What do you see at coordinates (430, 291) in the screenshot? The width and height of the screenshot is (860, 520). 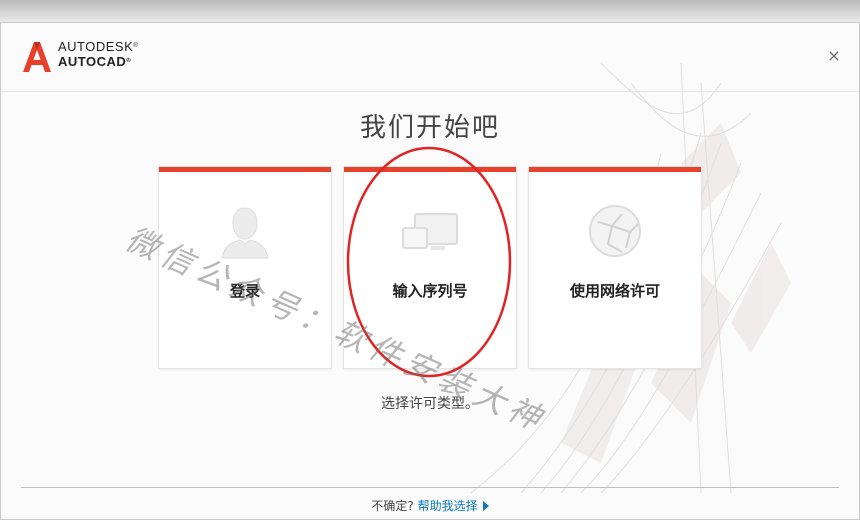 I see `serial-number-label: 输入序列号` at bounding box center [430, 291].